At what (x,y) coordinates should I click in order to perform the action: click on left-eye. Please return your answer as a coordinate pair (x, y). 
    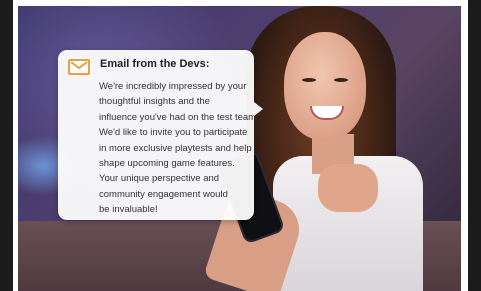
    Looking at the image, I should click on (309, 80).